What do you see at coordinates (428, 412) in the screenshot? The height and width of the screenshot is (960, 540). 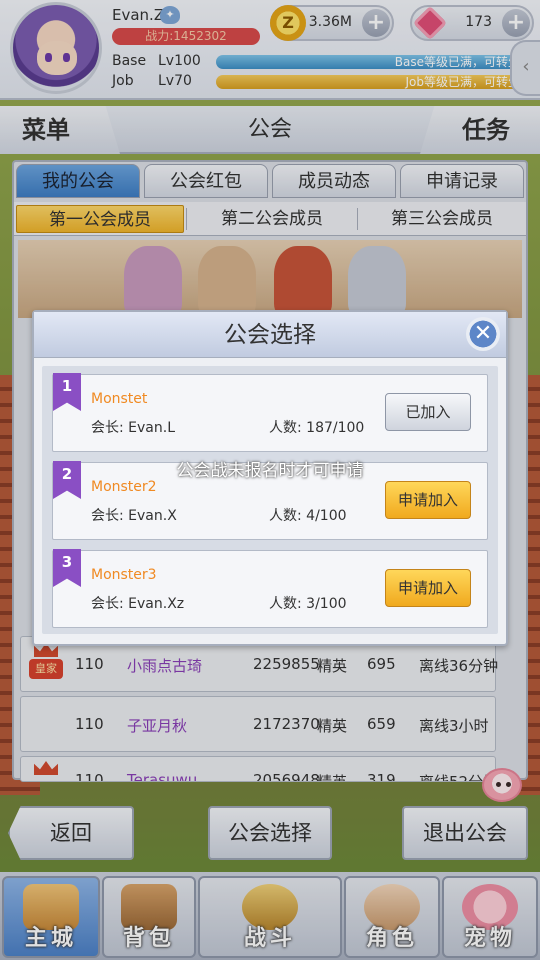 I see `joined-button: 已加入` at bounding box center [428, 412].